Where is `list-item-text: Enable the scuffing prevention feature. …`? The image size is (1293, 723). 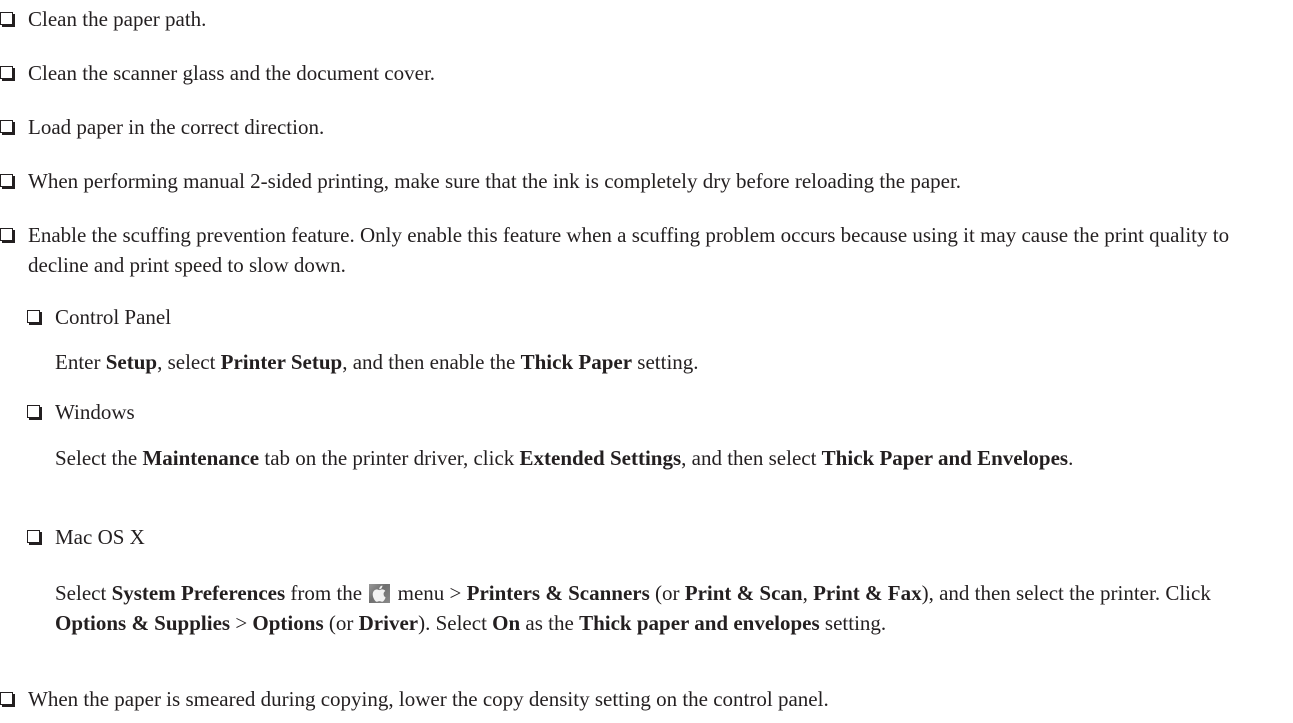 list-item-text: Enable the scuffing prevention feature. … is located at coordinates (629, 250).